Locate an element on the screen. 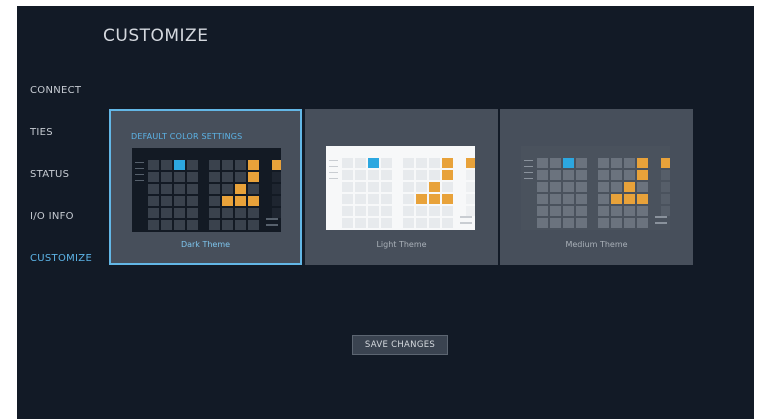  nav-item-connect: CONNECT is located at coordinates (55, 90).